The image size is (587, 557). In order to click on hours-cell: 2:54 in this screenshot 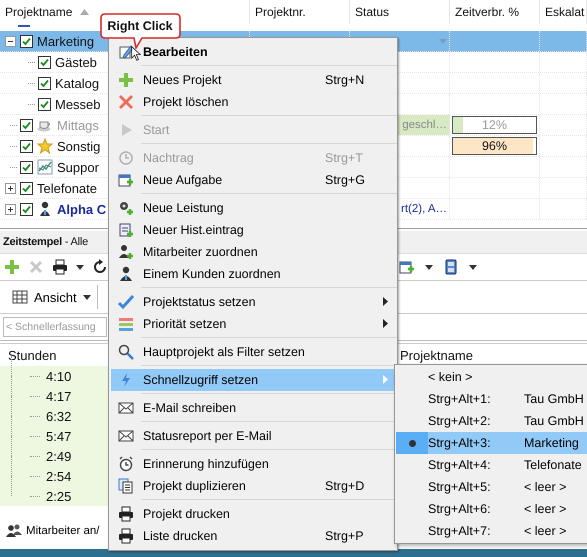, I will do `click(59, 476)`.